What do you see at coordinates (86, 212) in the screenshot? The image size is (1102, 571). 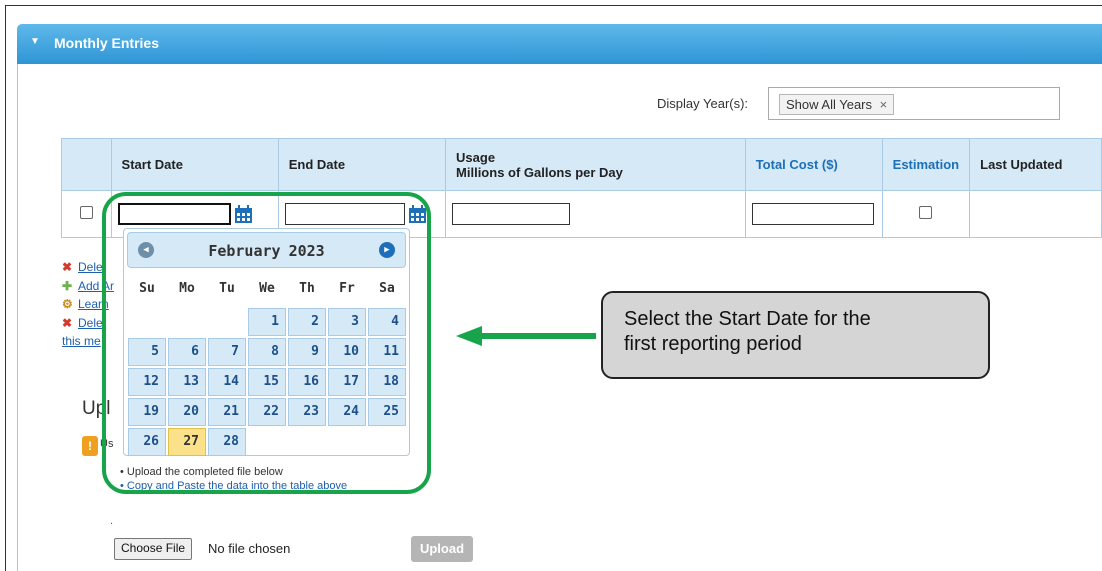 I see `row-checkbox` at bounding box center [86, 212].